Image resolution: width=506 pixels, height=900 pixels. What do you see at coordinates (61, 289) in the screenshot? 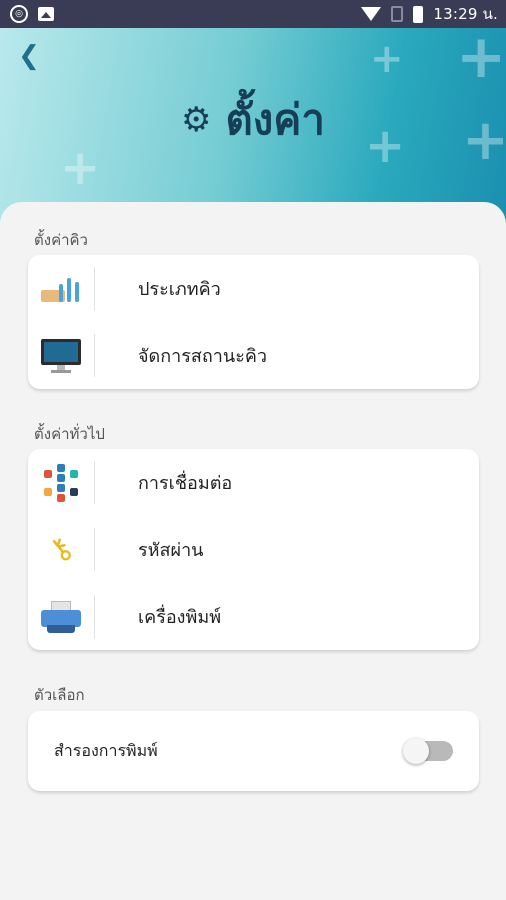
I see `queue-type-icon` at bounding box center [61, 289].